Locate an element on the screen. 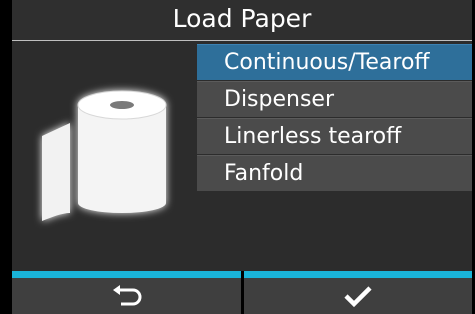 Image resolution: width=475 pixels, height=314 pixels. confirm-button is located at coordinates (357, 292).